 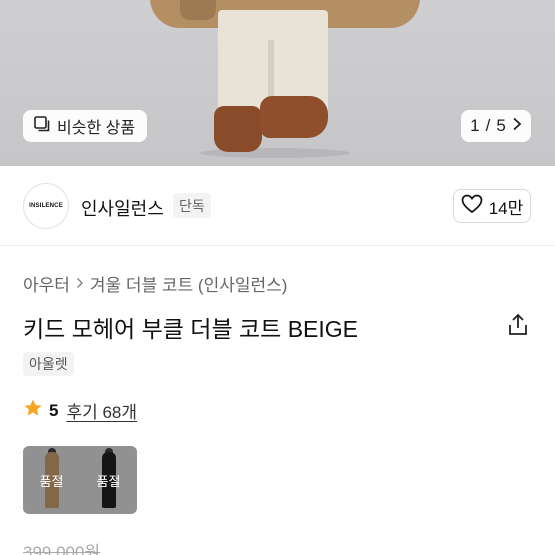 I want to click on pager-current: 1, so click(x=475, y=125).